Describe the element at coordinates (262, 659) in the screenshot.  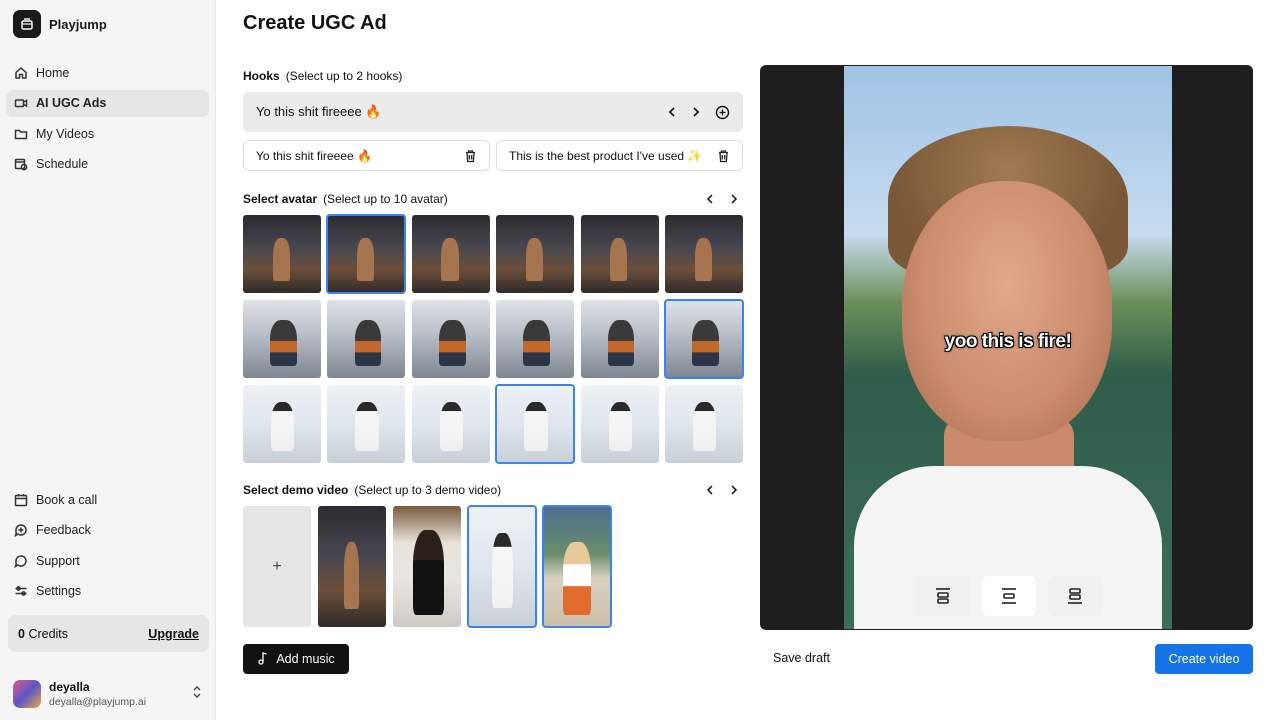
I see `music-note-icon` at that location.